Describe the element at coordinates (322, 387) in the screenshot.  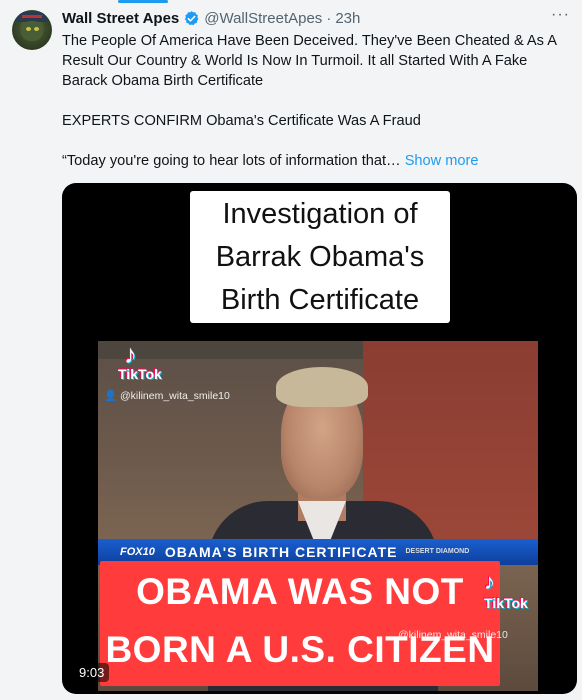
I see `speaker-hair` at that location.